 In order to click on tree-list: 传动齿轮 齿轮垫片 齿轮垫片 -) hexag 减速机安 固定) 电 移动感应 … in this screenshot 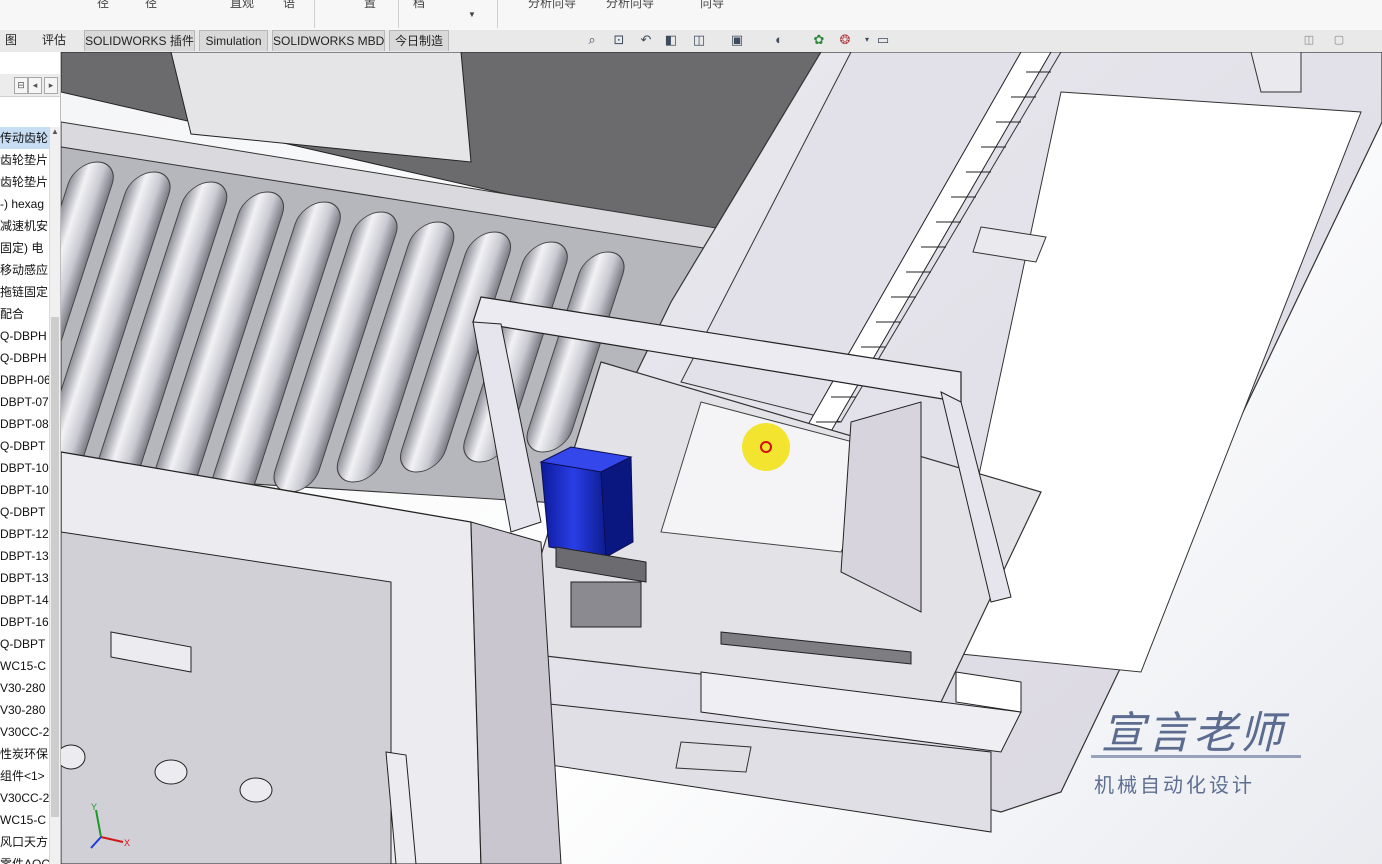, I will do `click(24, 495)`.